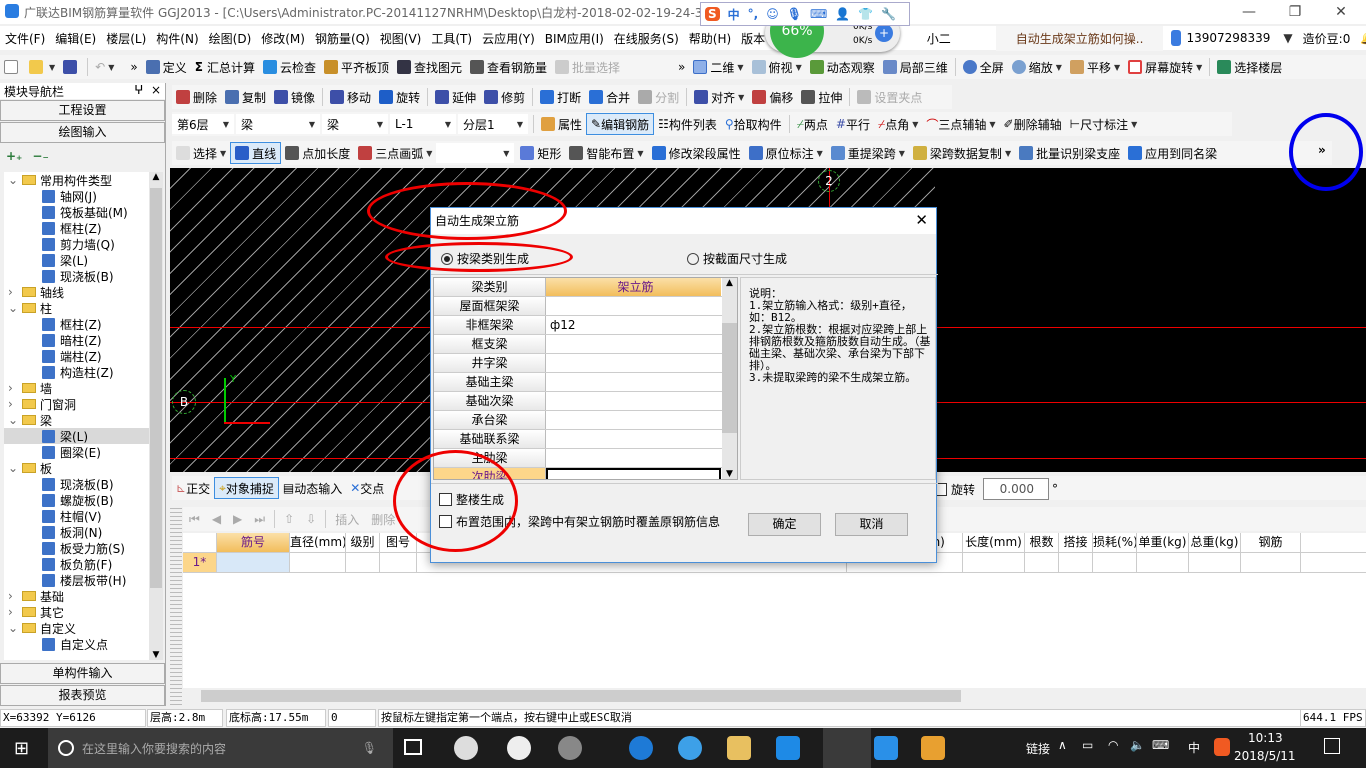 The height and width of the screenshot is (768, 1366). What do you see at coordinates (888, 14) in the screenshot?
I see `wrench-icon: 🔧` at bounding box center [888, 14].